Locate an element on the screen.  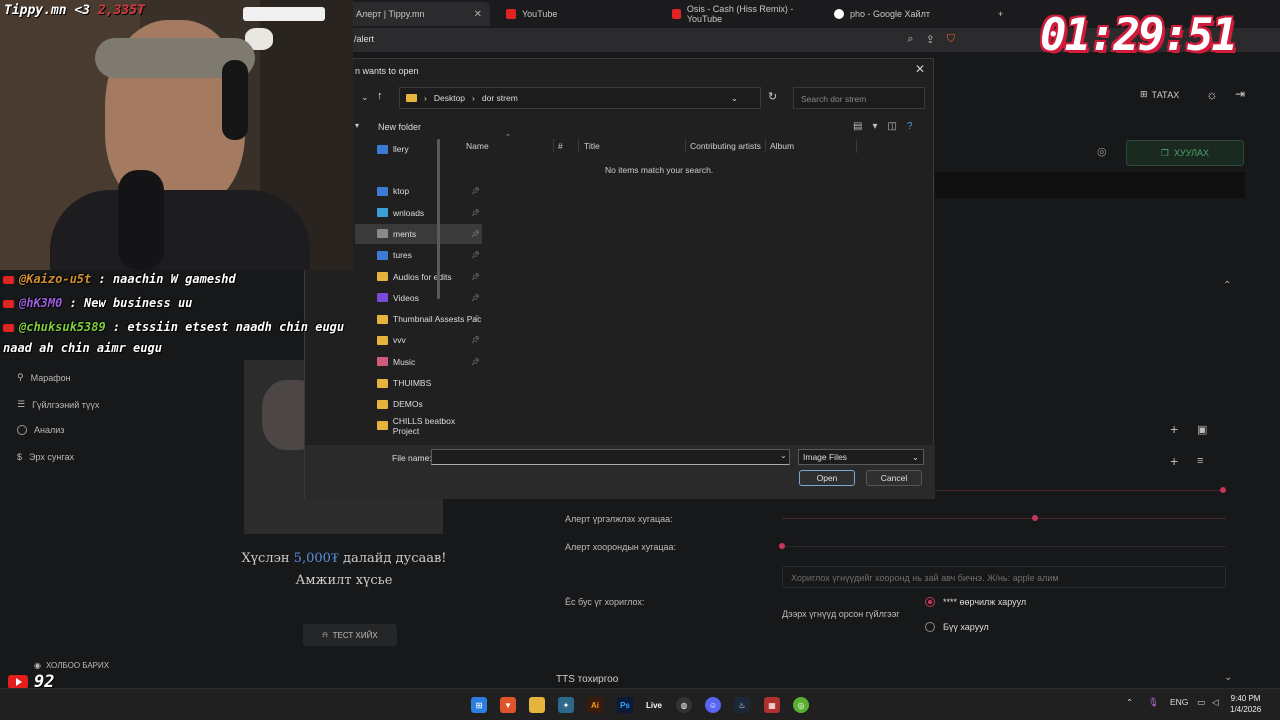
tts-settings-header: TTS тохиргоо is located at coordinates (587, 679).